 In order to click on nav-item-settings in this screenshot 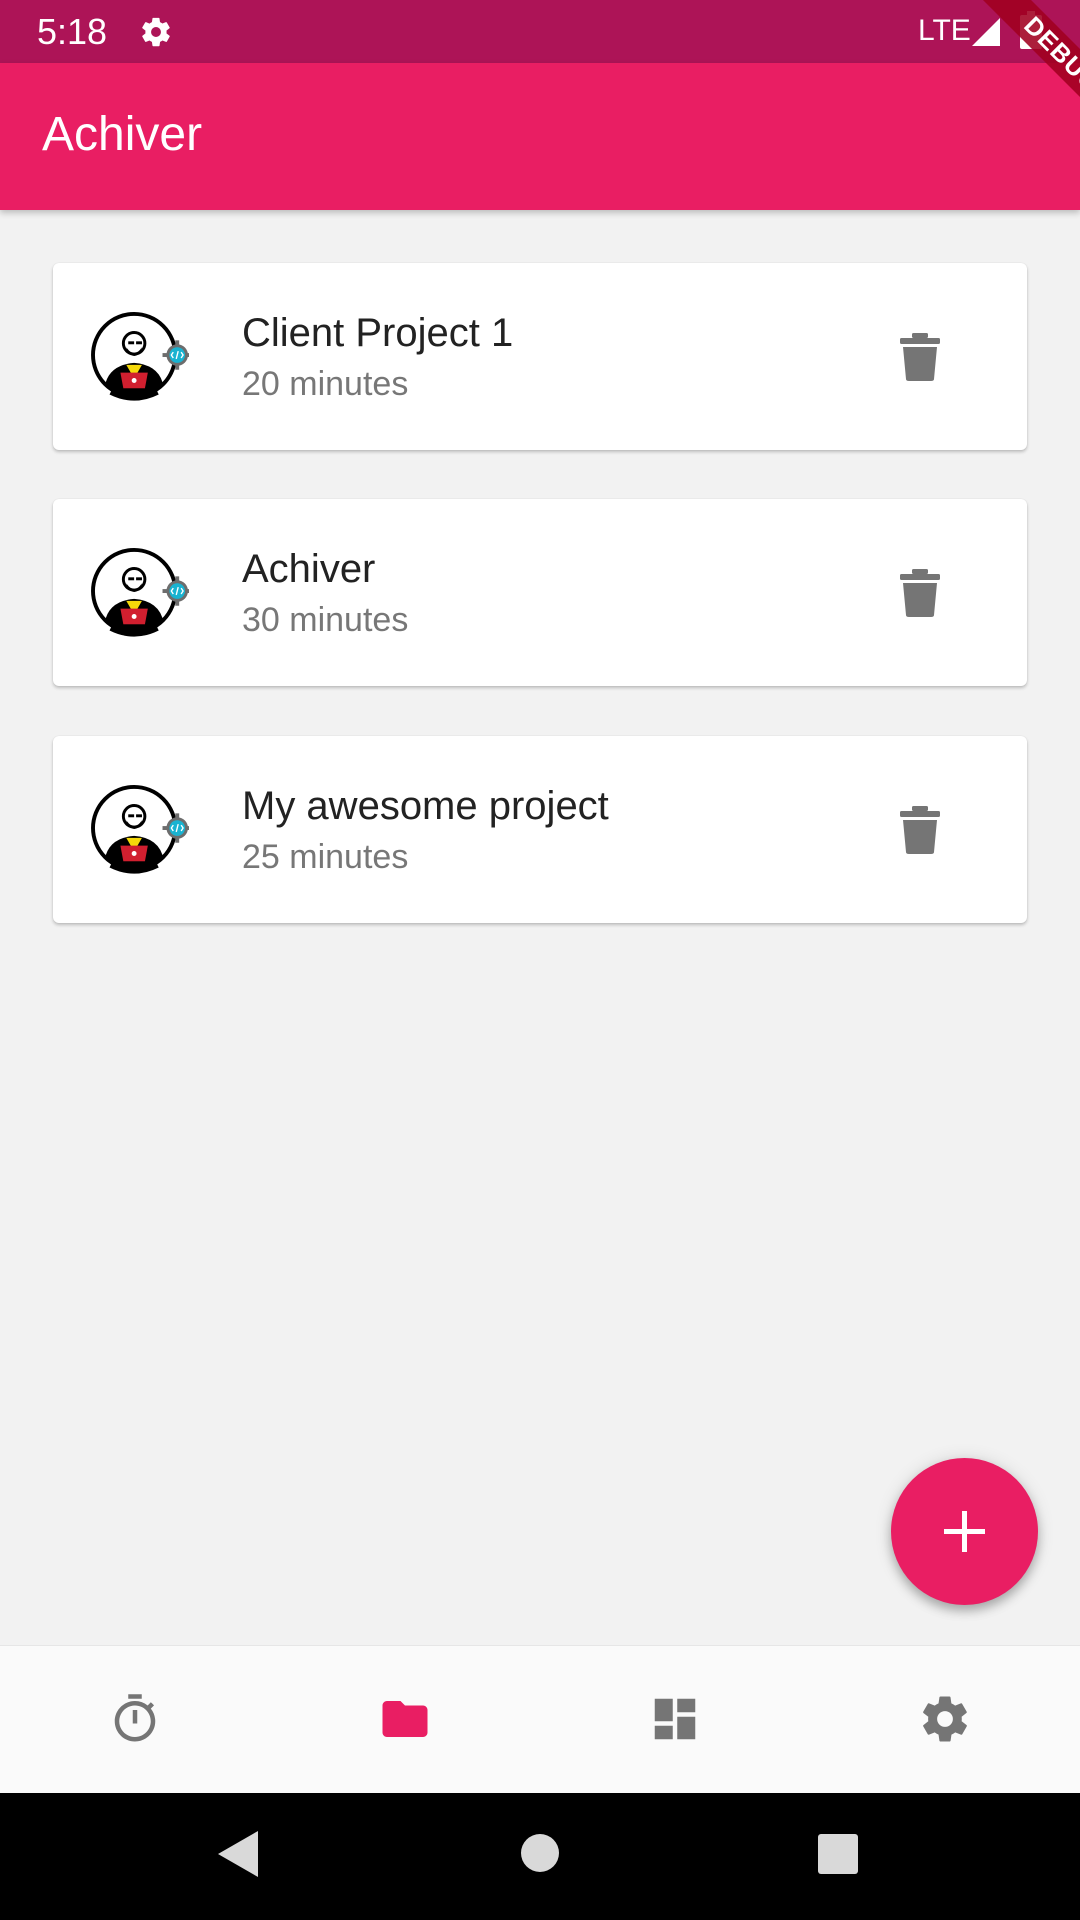, I will do `click(945, 1720)`.